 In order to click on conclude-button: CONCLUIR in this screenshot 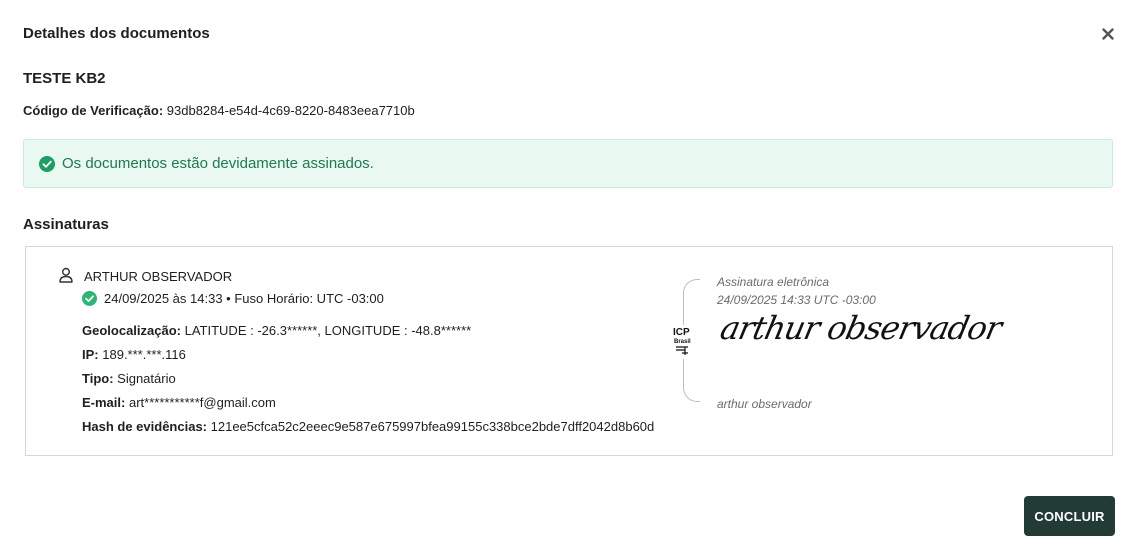, I will do `click(1069, 516)`.